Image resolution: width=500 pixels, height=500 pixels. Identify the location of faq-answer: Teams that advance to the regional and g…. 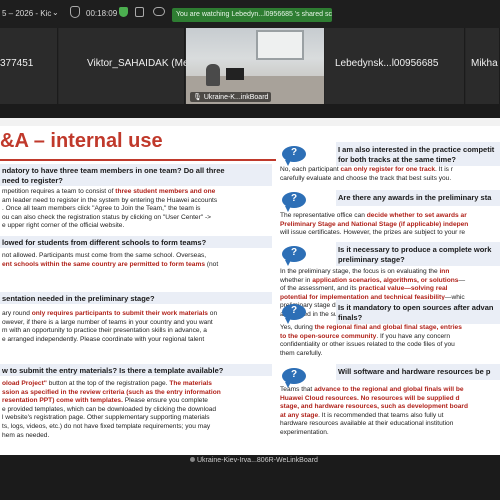
(374, 411).